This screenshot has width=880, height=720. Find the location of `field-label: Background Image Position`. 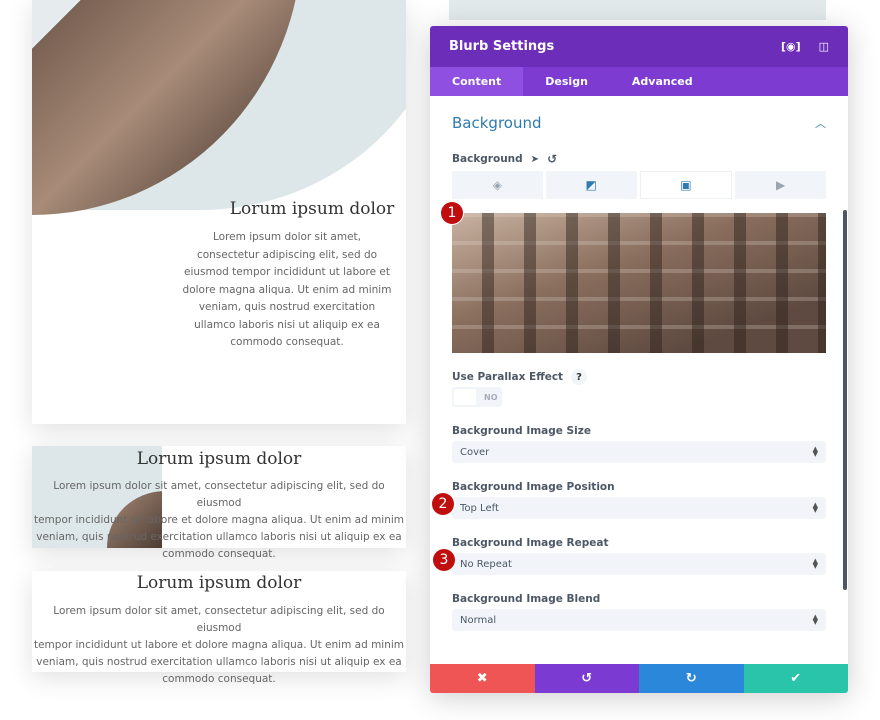

field-label: Background Image Position is located at coordinates (533, 487).